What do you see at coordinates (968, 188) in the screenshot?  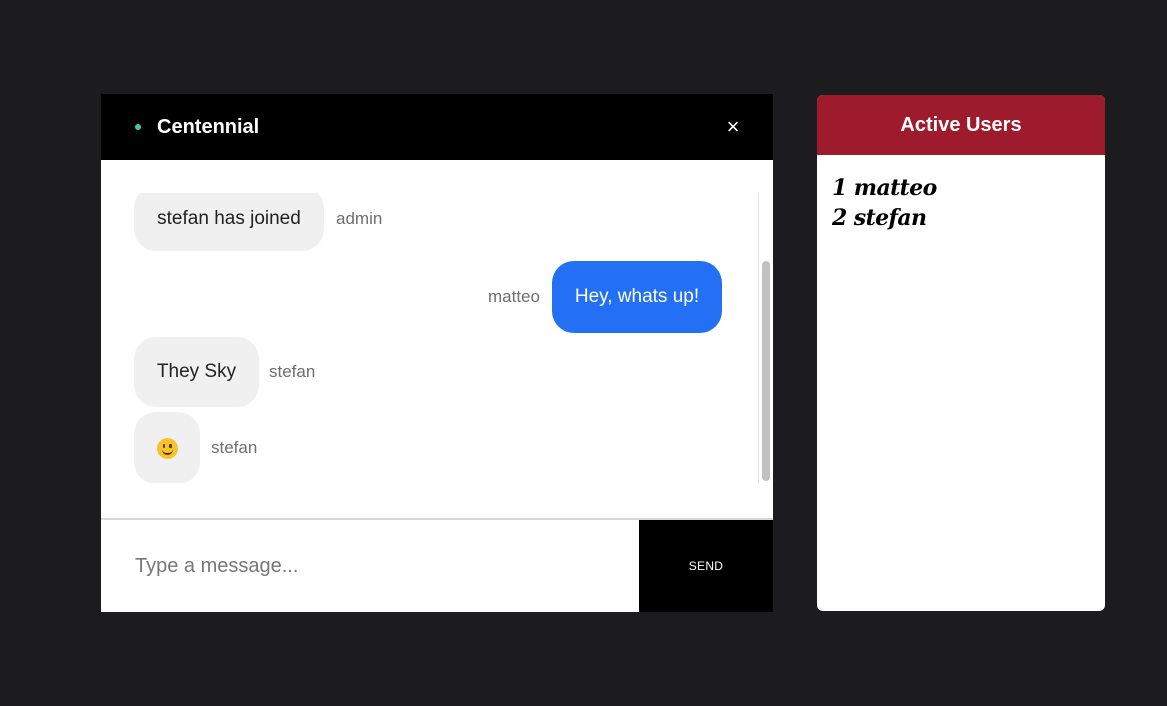 I see `user-list-item: 1 matteo` at bounding box center [968, 188].